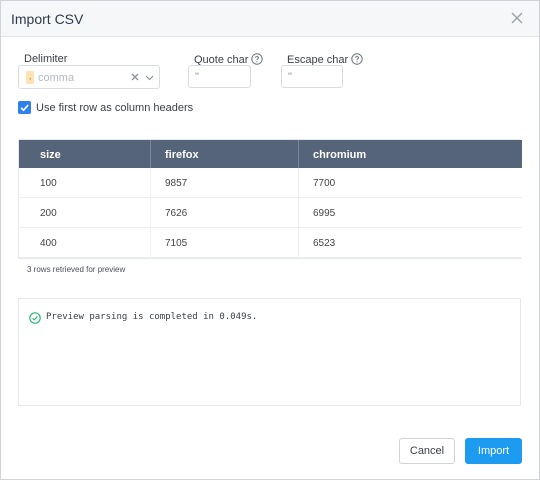  Describe the element at coordinates (48, 213) in the screenshot. I see `table-cell: 200` at that location.